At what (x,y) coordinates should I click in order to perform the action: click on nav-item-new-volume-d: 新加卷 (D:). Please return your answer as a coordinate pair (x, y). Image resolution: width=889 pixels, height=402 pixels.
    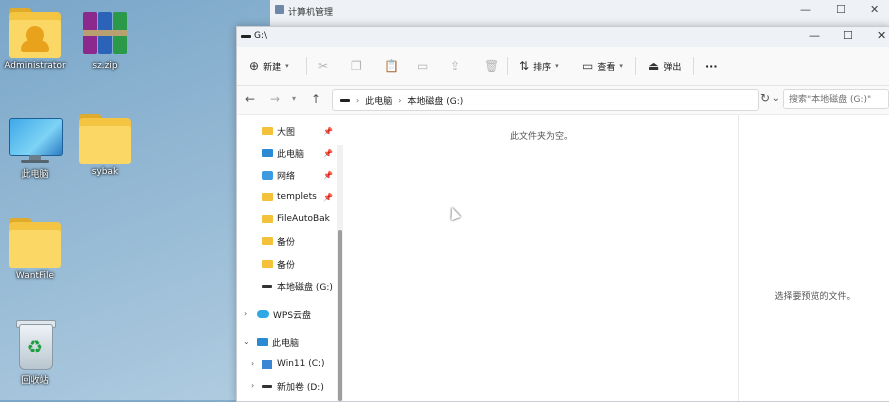
    Looking at the image, I should click on (293, 386).